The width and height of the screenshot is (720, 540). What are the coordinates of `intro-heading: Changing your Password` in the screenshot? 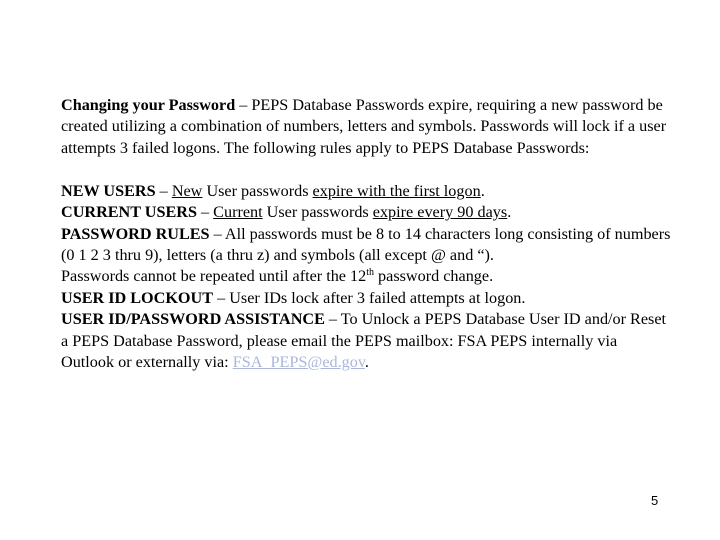 It's located at (148, 105).